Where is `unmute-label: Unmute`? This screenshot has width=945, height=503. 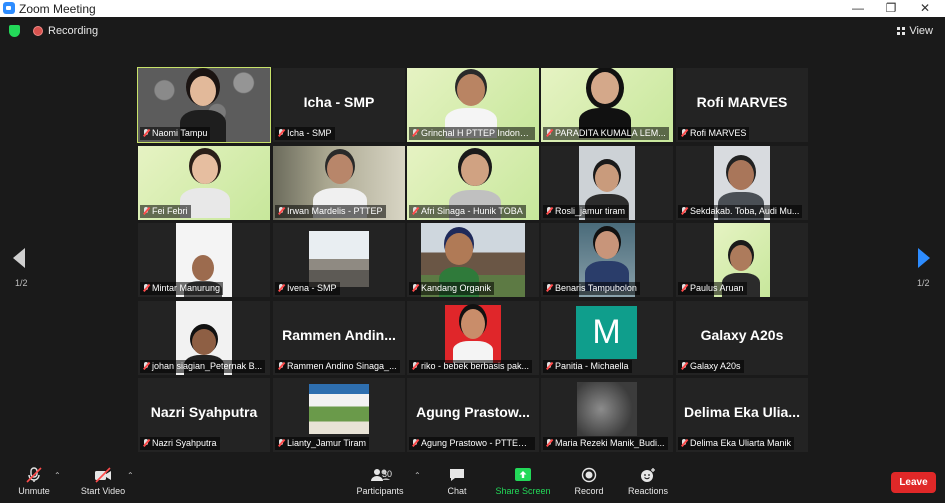 unmute-label: Unmute is located at coordinates (34, 491).